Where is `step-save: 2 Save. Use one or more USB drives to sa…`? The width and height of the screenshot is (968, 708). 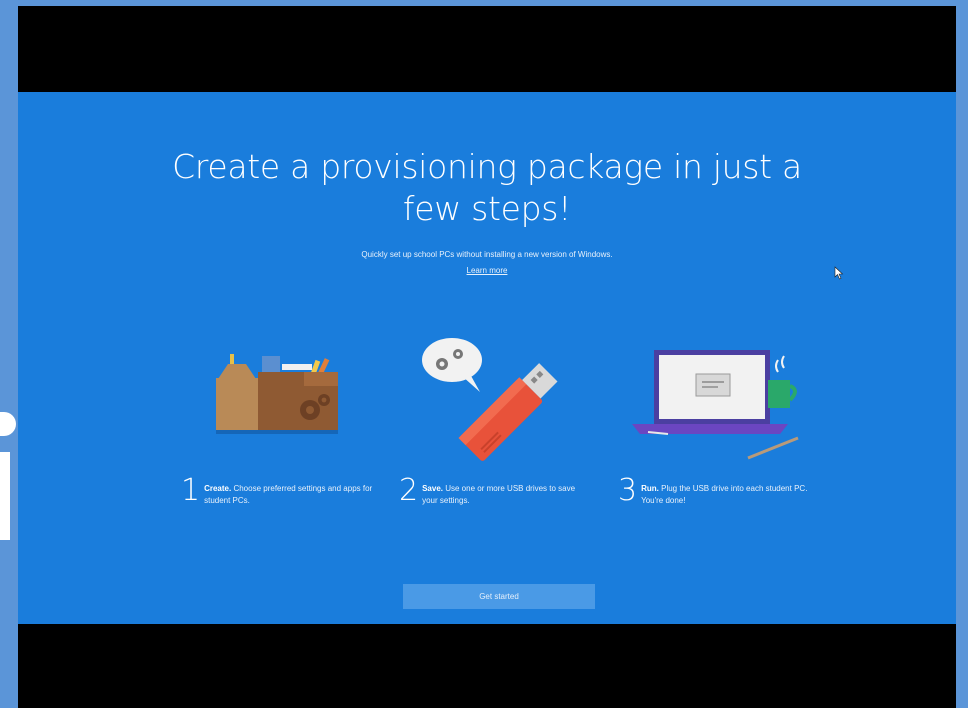
step-save: 2 Save. Use one or more USB drives to sa… is located at coordinates (495, 491).